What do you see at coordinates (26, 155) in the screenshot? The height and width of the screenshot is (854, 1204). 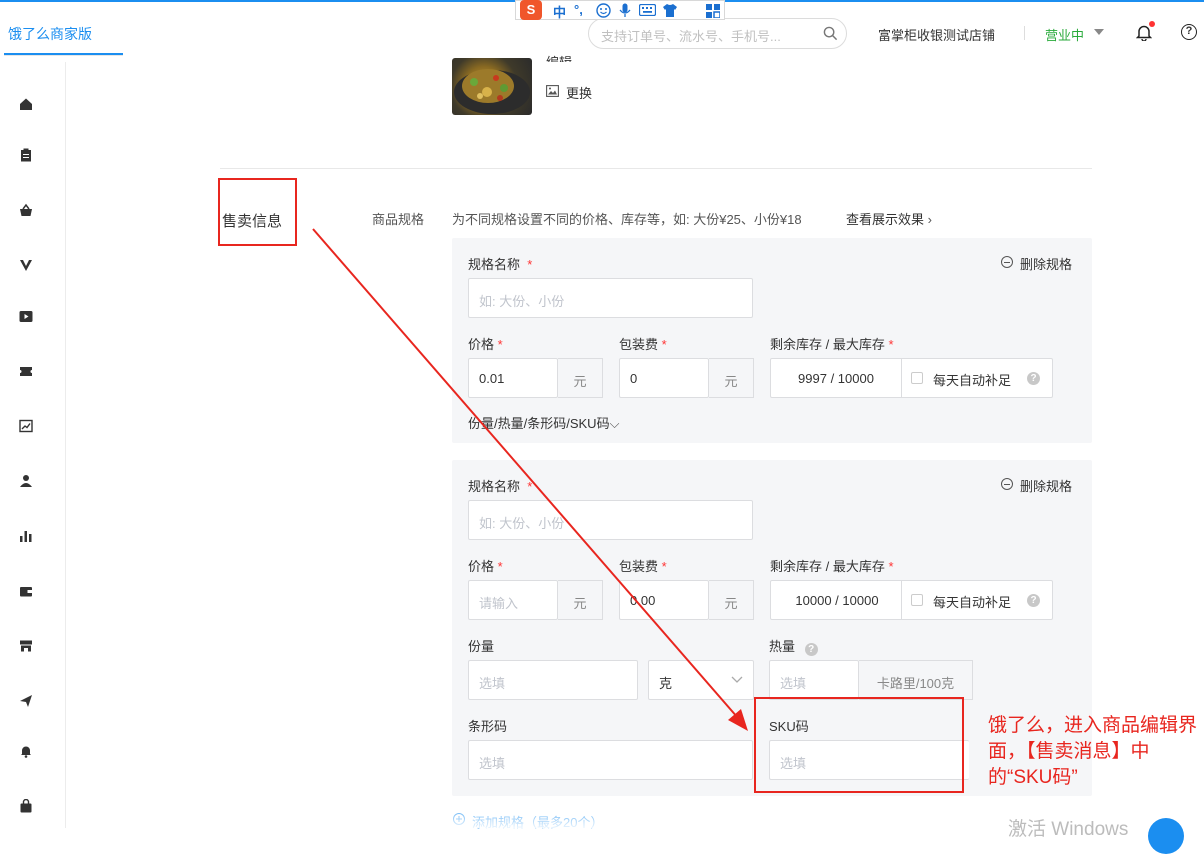 I see `clipboard-icon` at bounding box center [26, 155].